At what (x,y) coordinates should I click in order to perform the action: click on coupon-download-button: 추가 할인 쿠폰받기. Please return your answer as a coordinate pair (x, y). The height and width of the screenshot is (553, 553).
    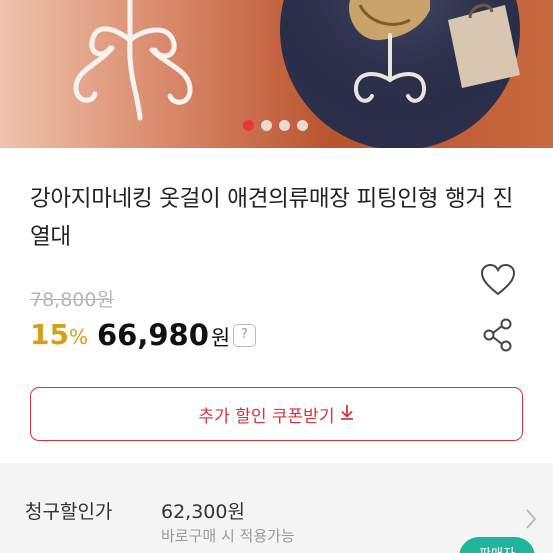
    Looking at the image, I should click on (276, 414).